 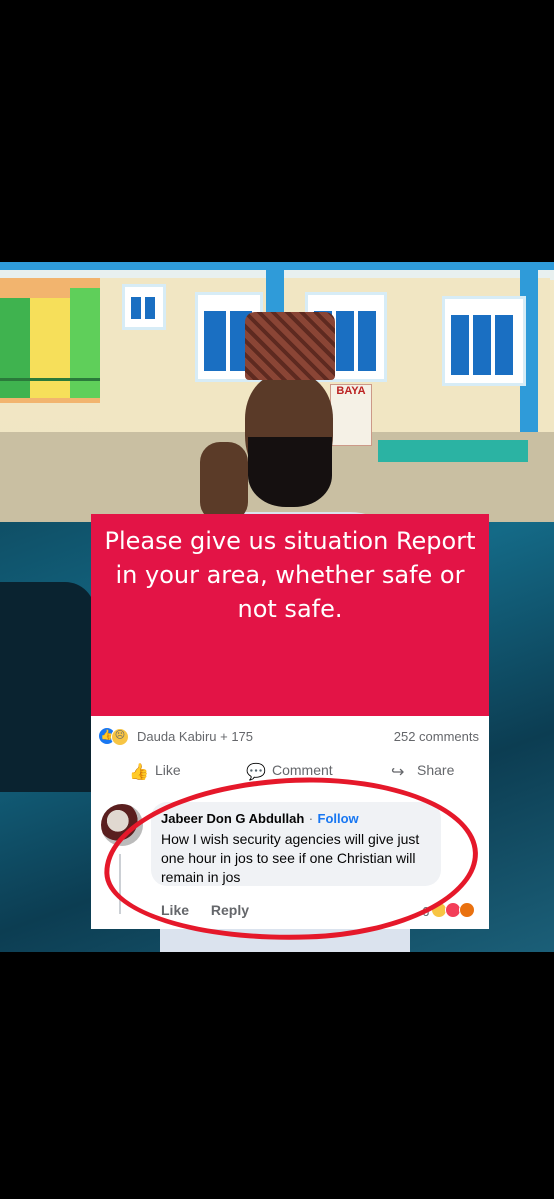 I want to click on share-icon: ↪, so click(x=398, y=772).